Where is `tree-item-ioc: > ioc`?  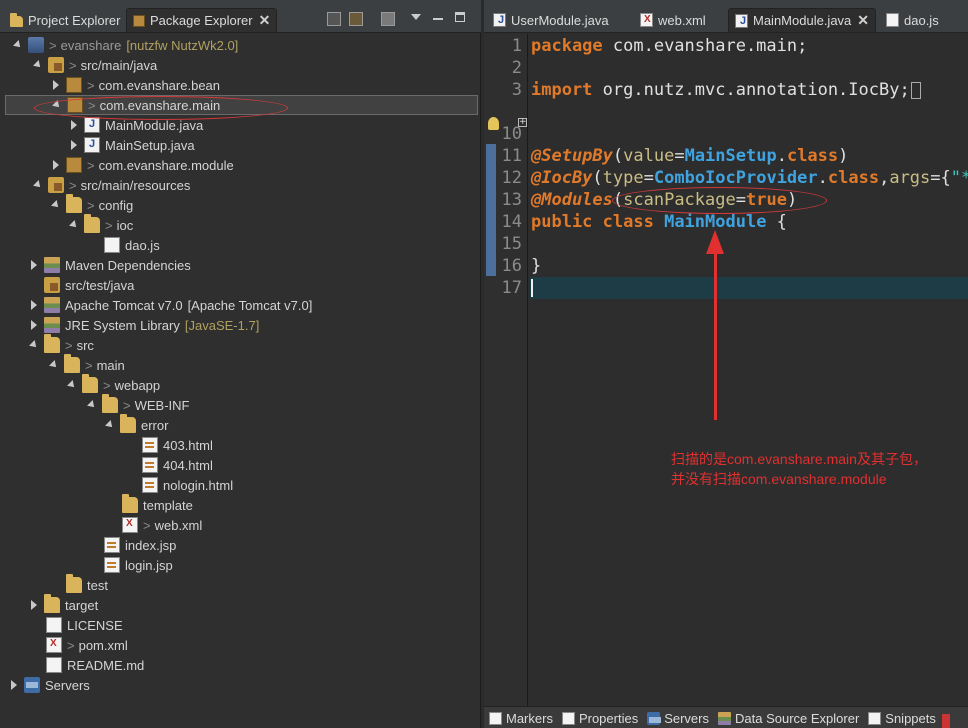
tree-item-ioc: > ioc is located at coordinates (239, 224).